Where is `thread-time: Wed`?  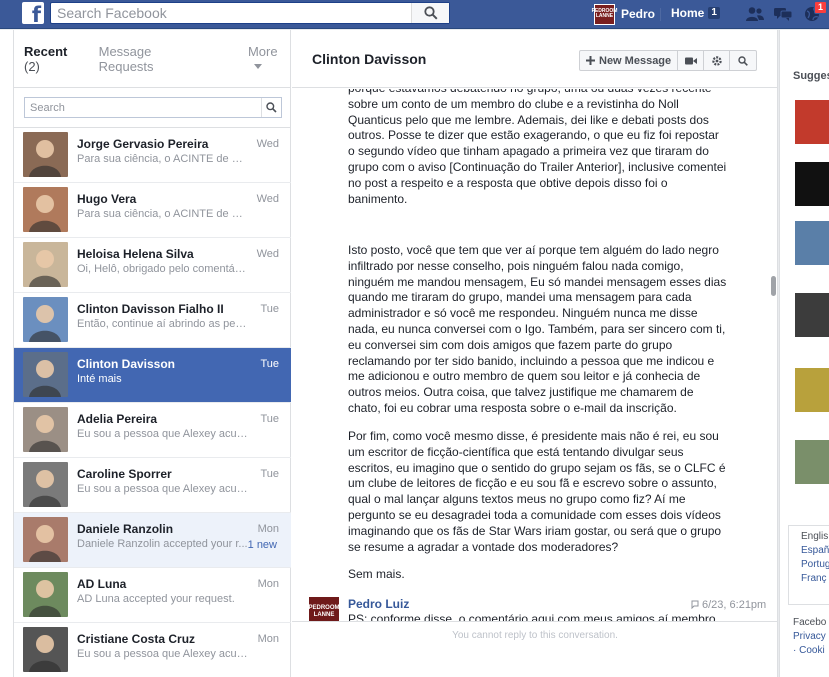 thread-time: Wed is located at coordinates (267, 144).